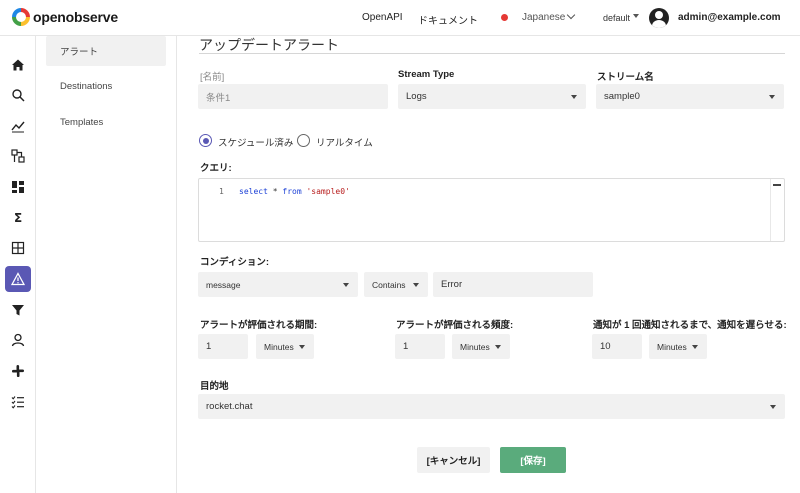  What do you see at coordinates (426, 74) in the screenshot?
I see `stream-type-label: Stream Type` at bounding box center [426, 74].